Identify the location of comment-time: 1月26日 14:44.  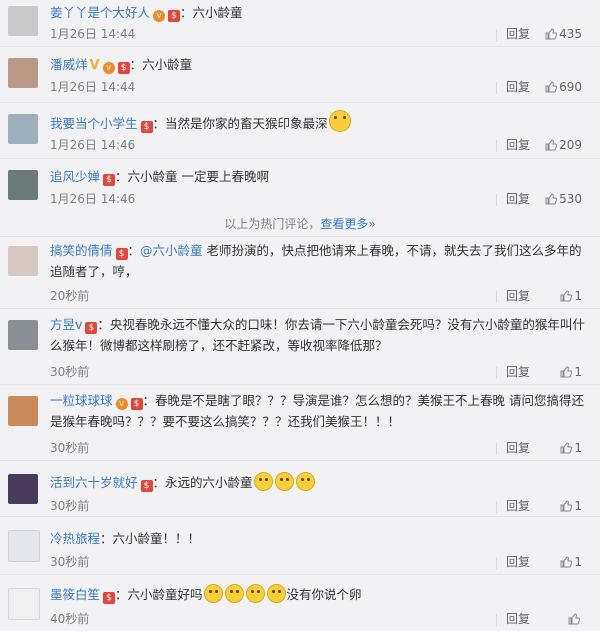
(93, 87).